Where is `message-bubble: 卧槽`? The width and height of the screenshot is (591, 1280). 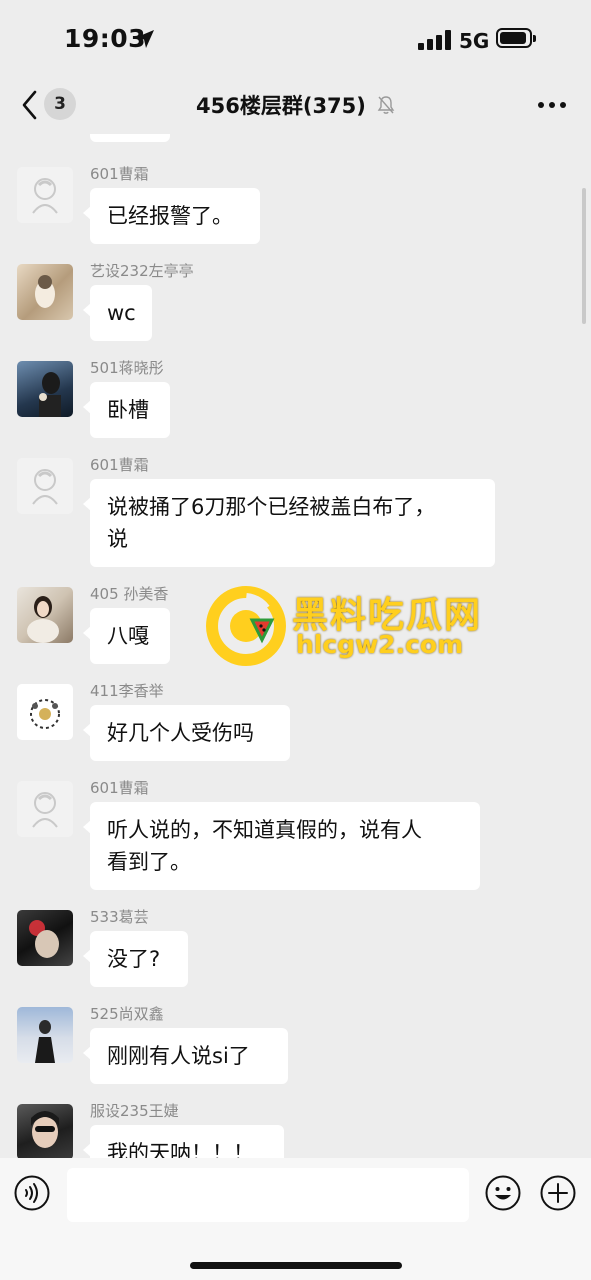 message-bubble: 卧槽 is located at coordinates (126, 410).